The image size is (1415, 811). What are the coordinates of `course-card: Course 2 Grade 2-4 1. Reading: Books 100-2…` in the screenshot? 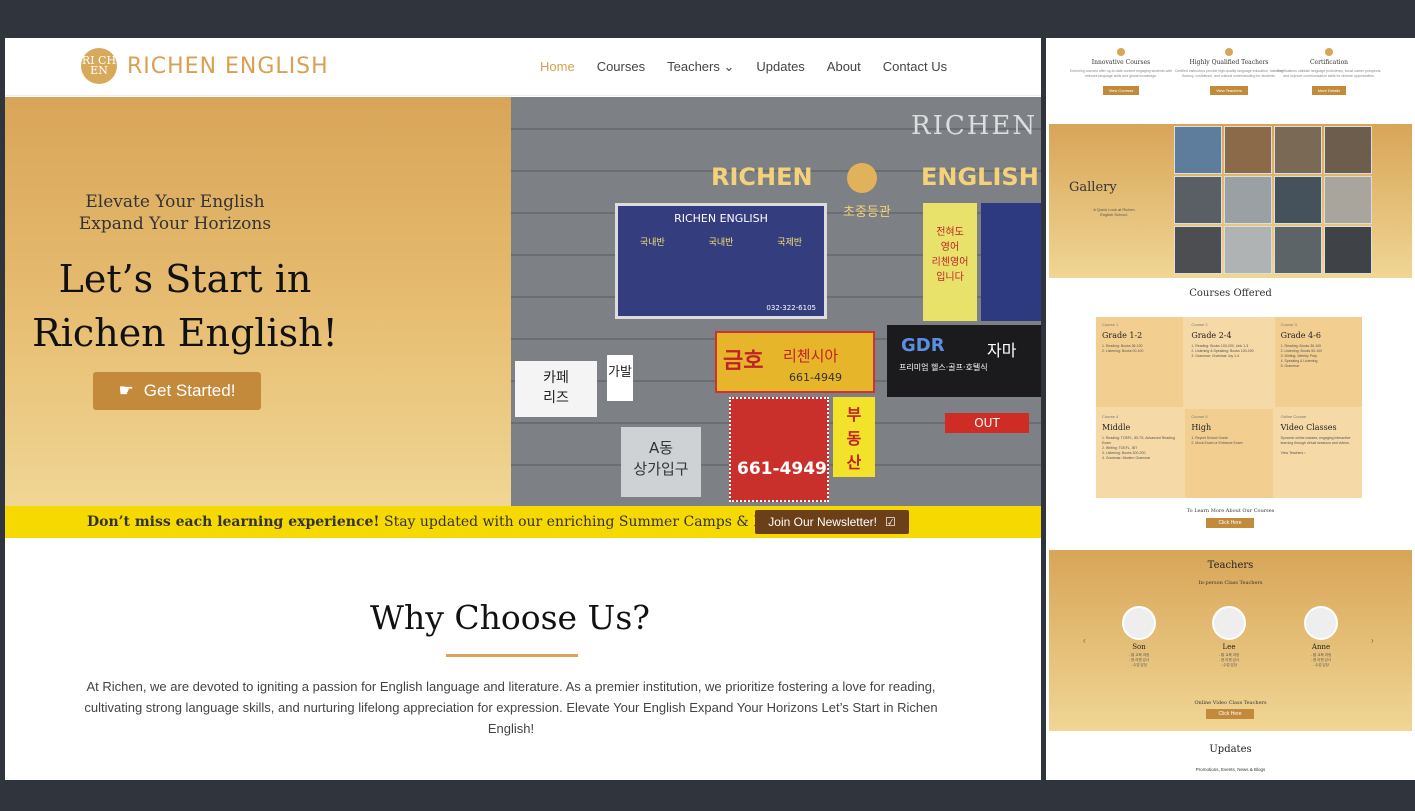 It's located at (1229, 362).